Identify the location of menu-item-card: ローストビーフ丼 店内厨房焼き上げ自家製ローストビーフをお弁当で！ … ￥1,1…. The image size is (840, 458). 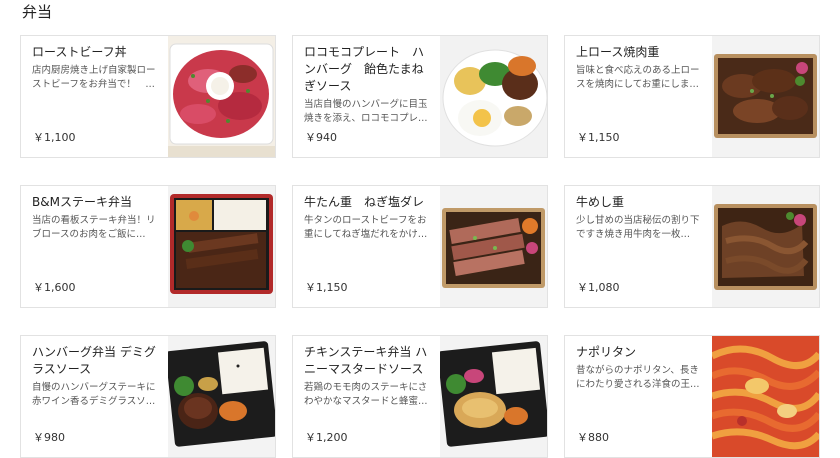
(148, 96).